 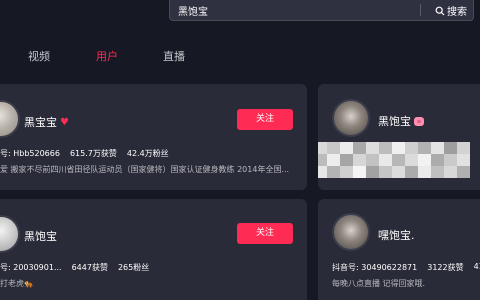 What do you see at coordinates (93, 153) in the screenshot?
I see `likes-count: 615.7万获赞` at bounding box center [93, 153].